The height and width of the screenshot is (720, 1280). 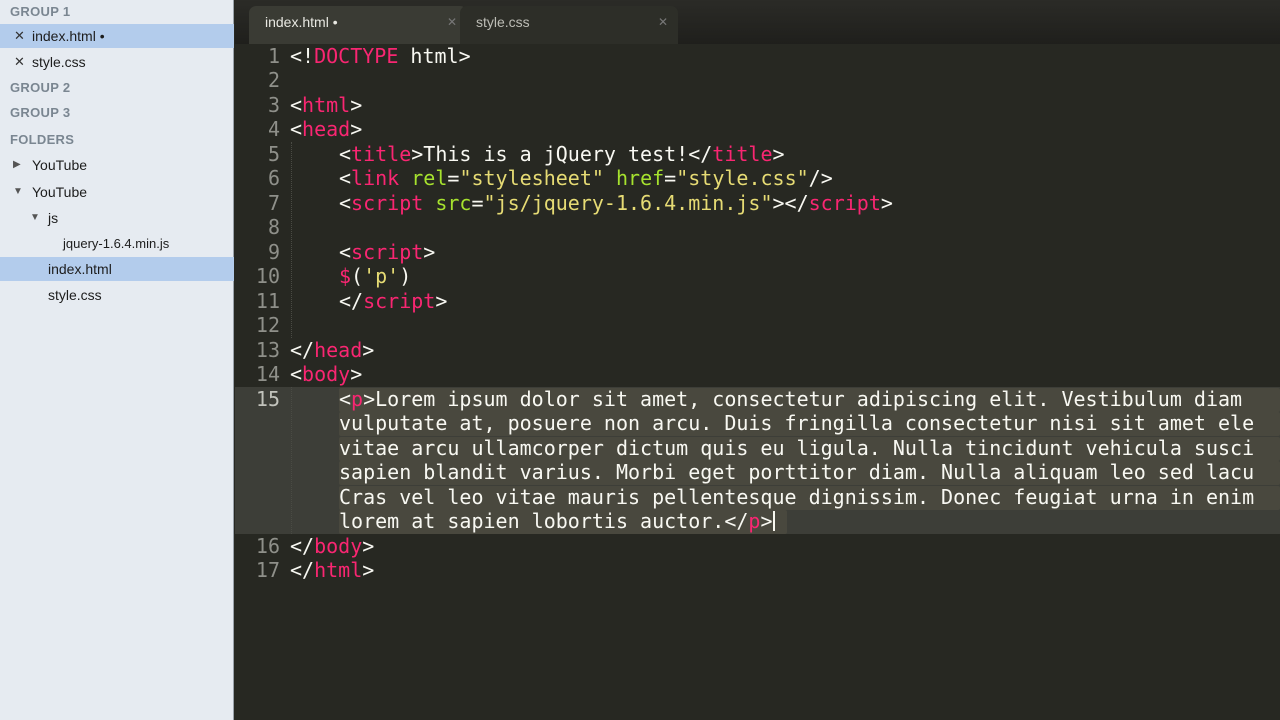 I want to click on line-number: 4, so click(x=273, y=129).